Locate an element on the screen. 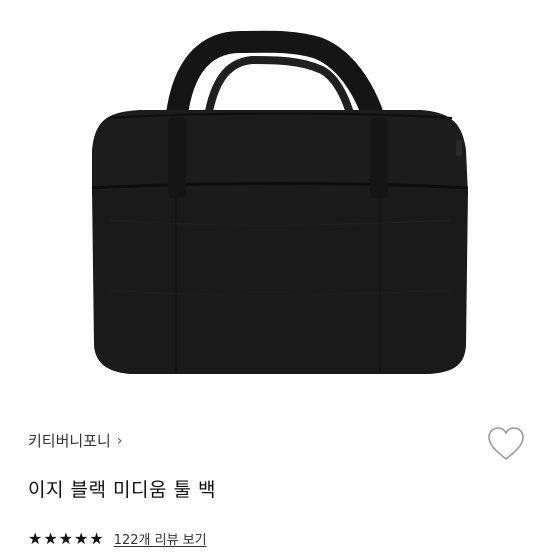  heart-outline-icon is located at coordinates (506, 444).